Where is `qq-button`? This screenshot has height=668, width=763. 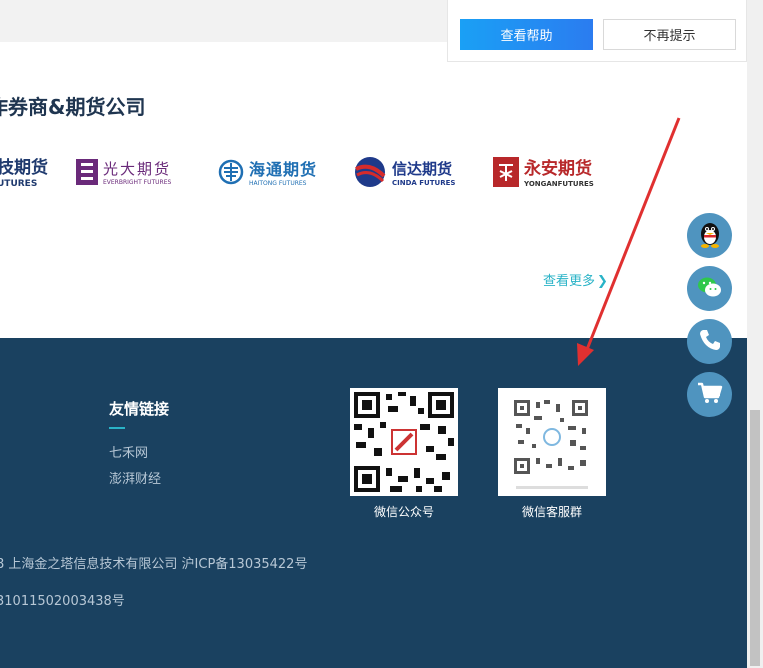 qq-button is located at coordinates (709, 235).